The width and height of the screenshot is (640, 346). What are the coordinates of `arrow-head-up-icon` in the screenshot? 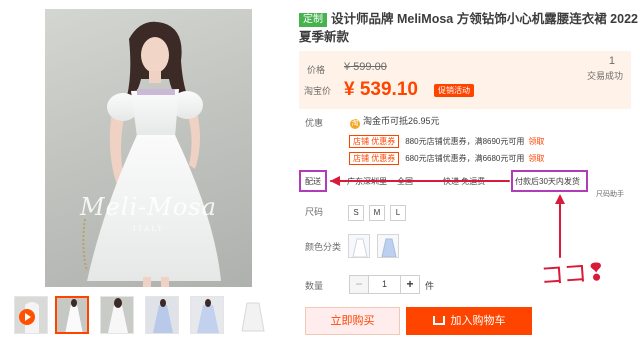 It's located at (560, 199).